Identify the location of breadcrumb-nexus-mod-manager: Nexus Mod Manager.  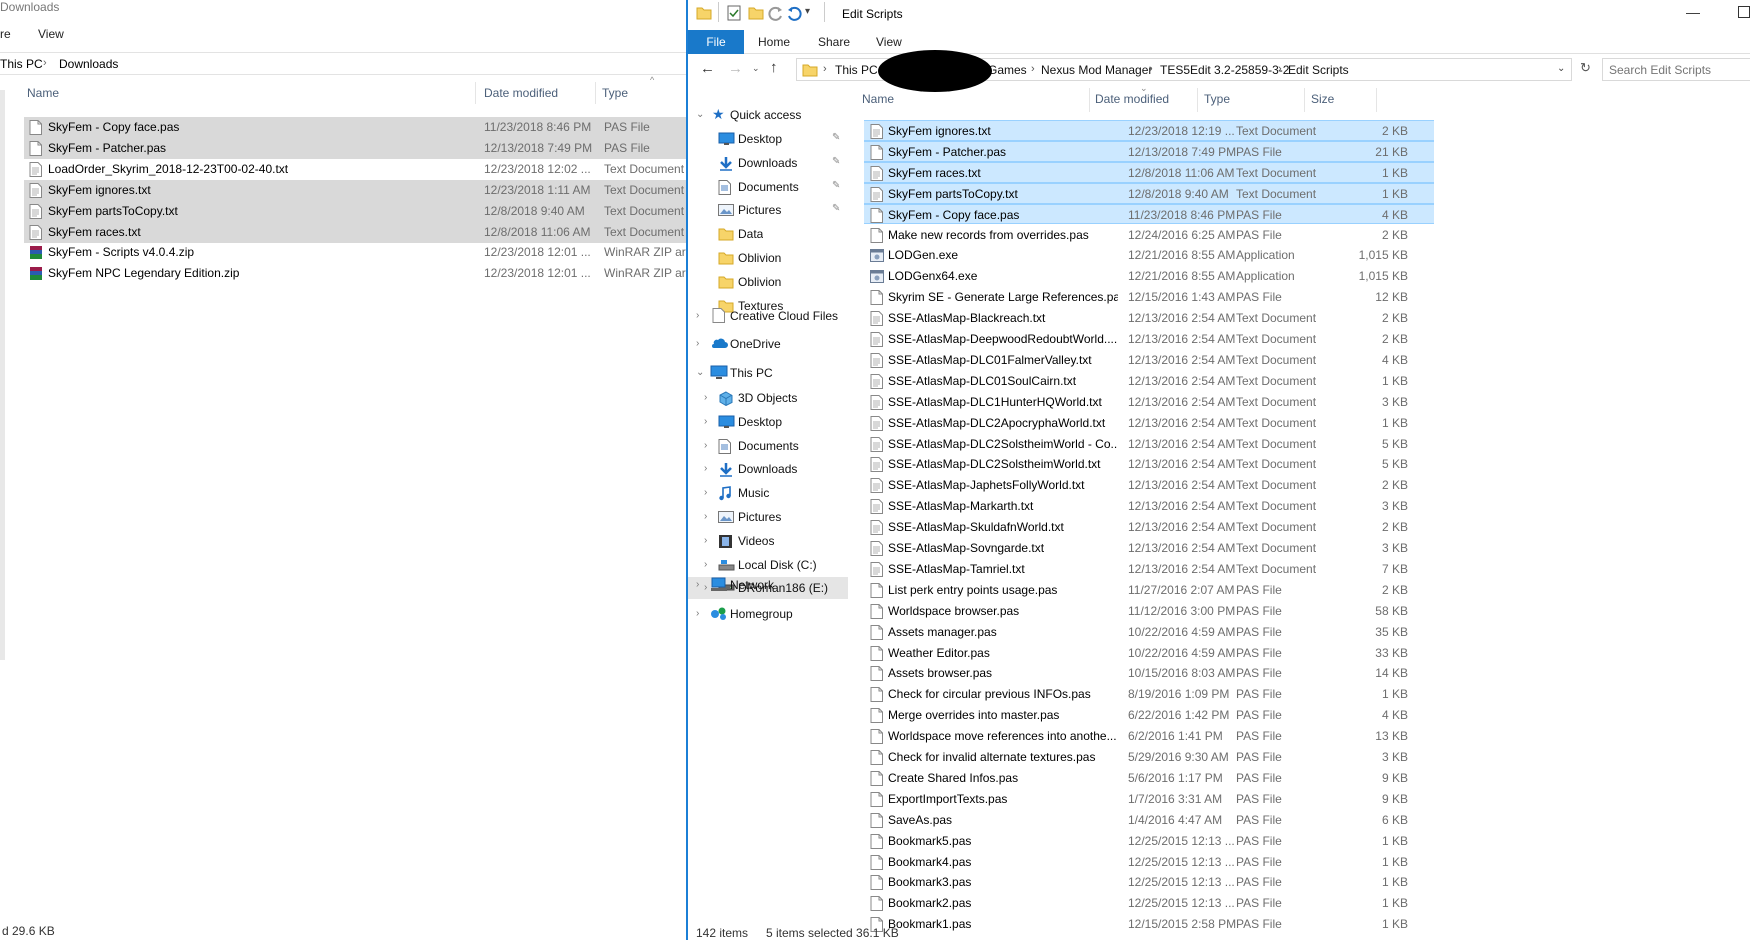
(1096, 70).